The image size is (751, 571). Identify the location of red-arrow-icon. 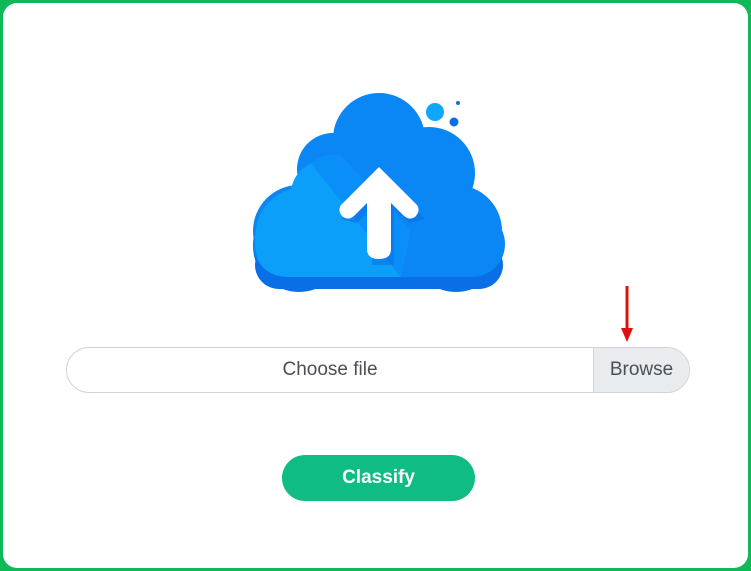
(627, 315).